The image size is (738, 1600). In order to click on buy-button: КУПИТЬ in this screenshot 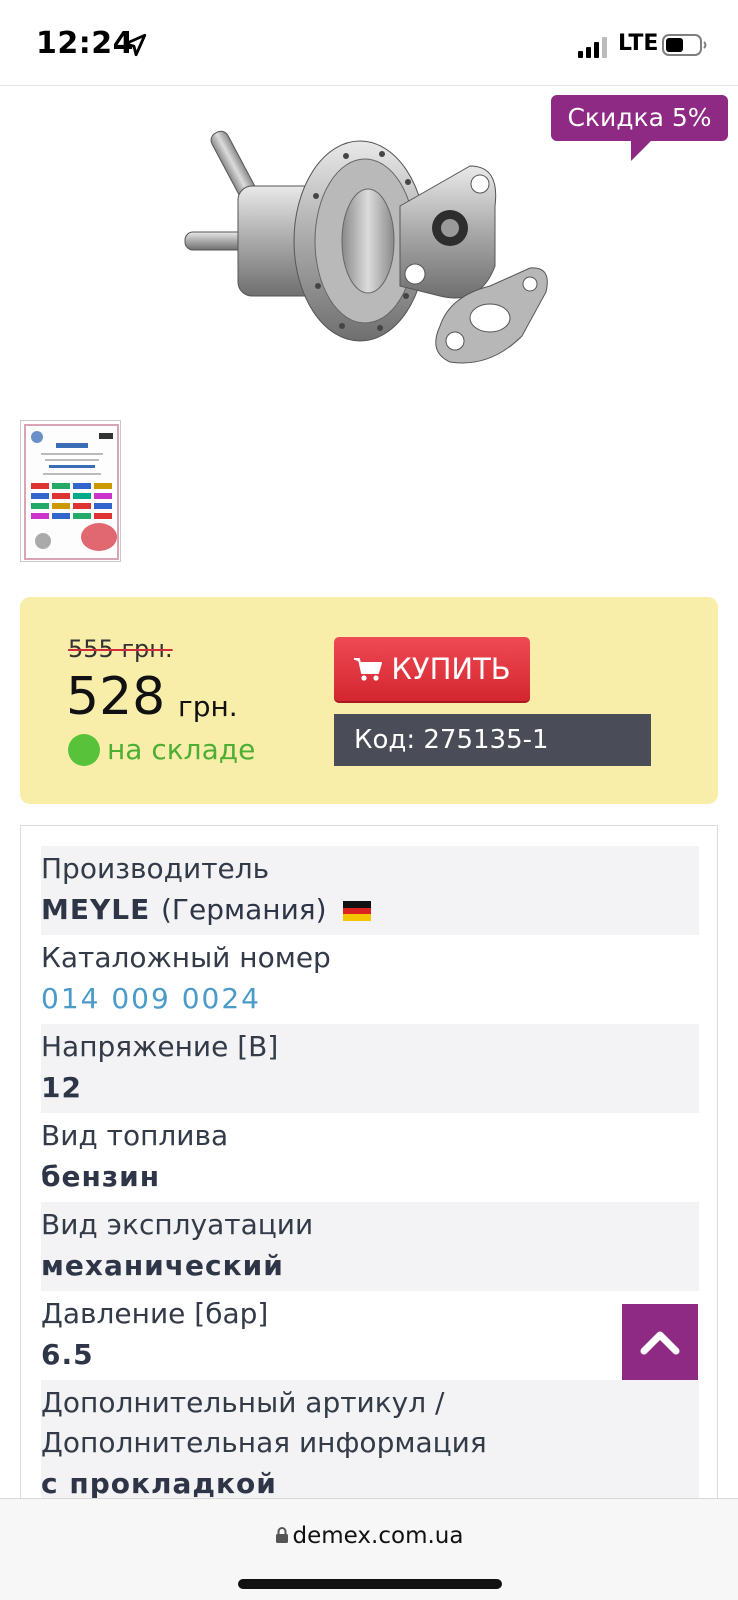, I will do `click(432, 670)`.